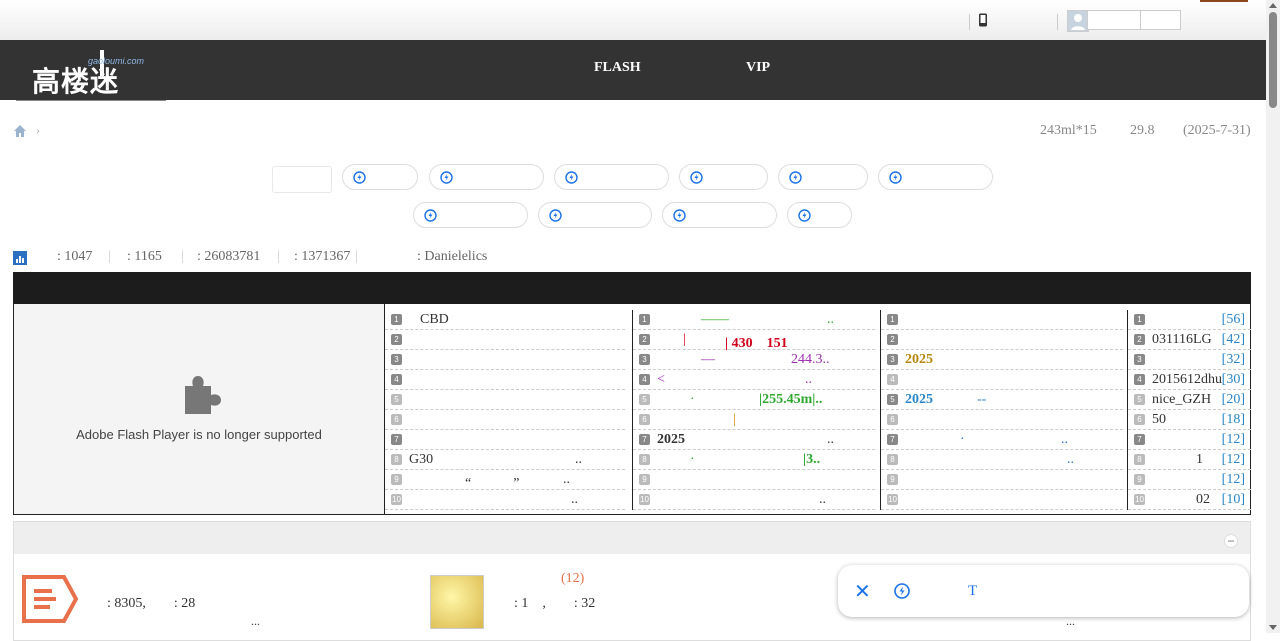 The width and height of the screenshot is (1280, 641). What do you see at coordinates (862, 591) in the screenshot?
I see `close-icon: ✕` at bounding box center [862, 591].